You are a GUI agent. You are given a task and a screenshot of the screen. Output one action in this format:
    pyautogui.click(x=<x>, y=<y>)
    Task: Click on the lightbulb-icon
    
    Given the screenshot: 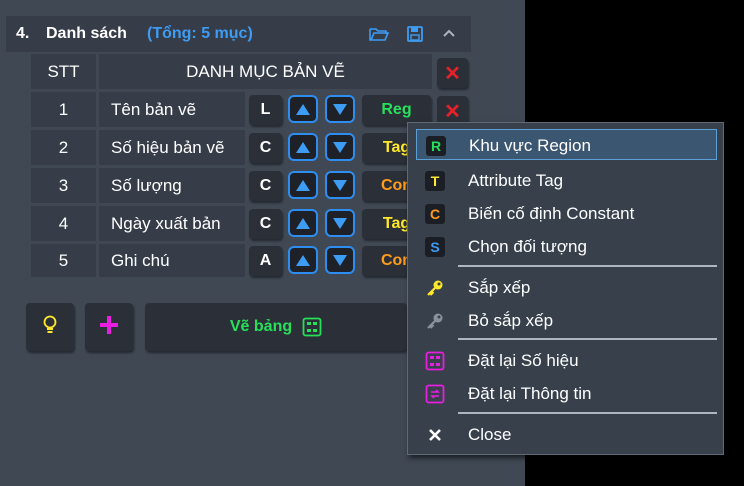 What is the action you would take?
    pyautogui.click(x=50, y=327)
    